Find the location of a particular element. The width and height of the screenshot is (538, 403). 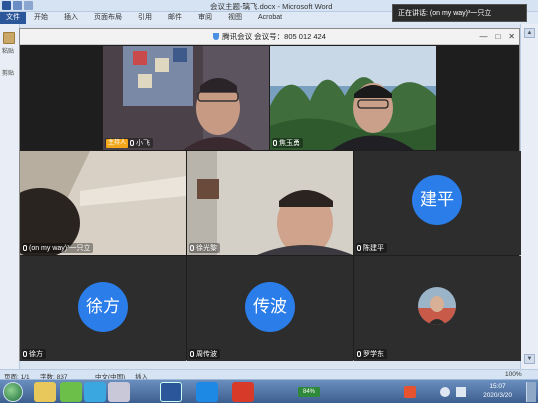

scroll-down-icon: ▼ is located at coordinates (529, 359).